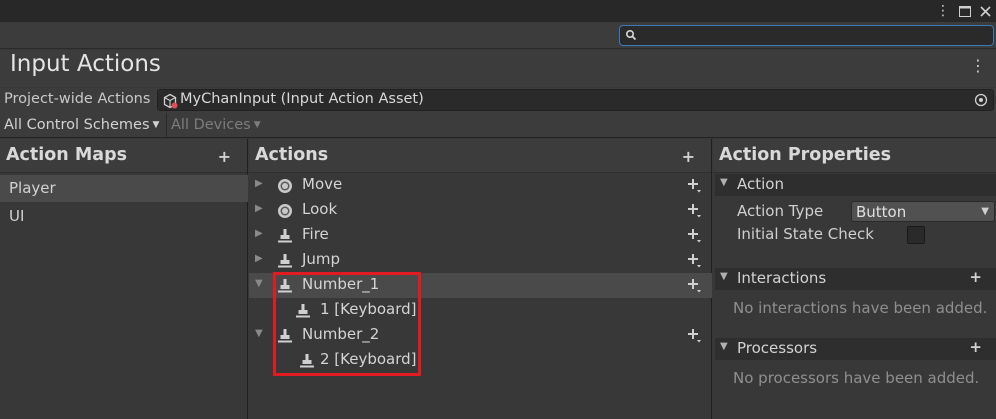 The width and height of the screenshot is (996, 419). Describe the element at coordinates (881, 212) in the screenshot. I see `action-type-value: Button` at that location.